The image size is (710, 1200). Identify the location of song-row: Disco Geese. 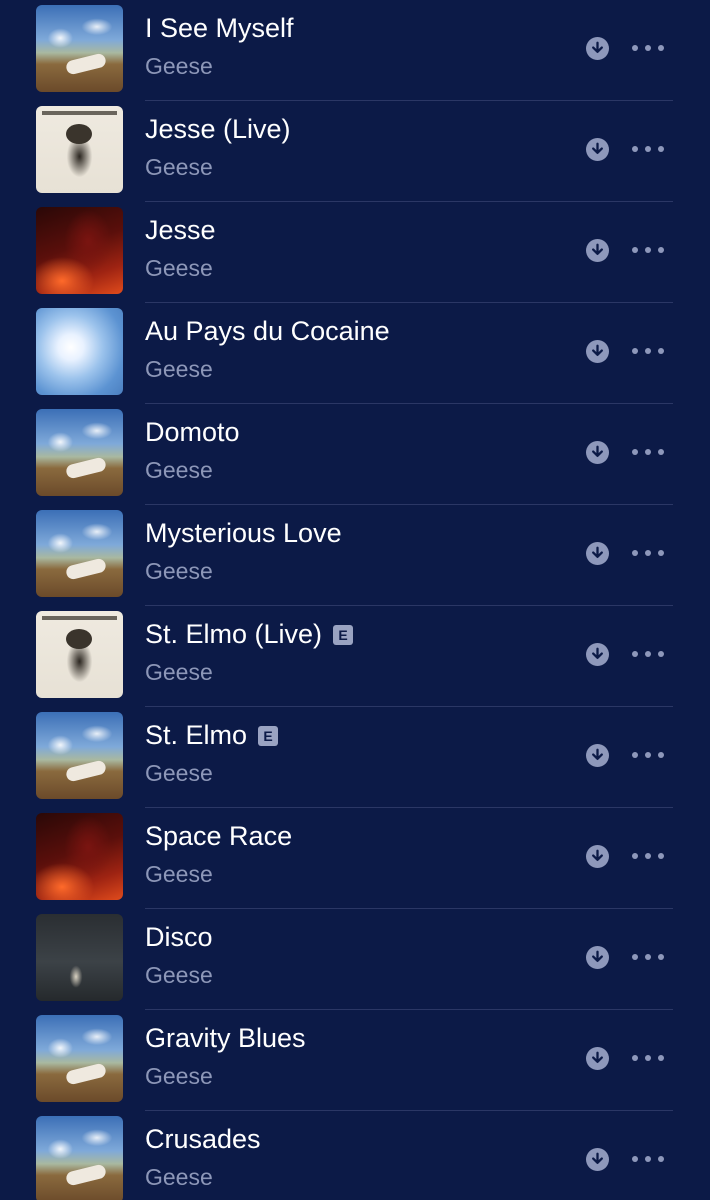
(355, 959).